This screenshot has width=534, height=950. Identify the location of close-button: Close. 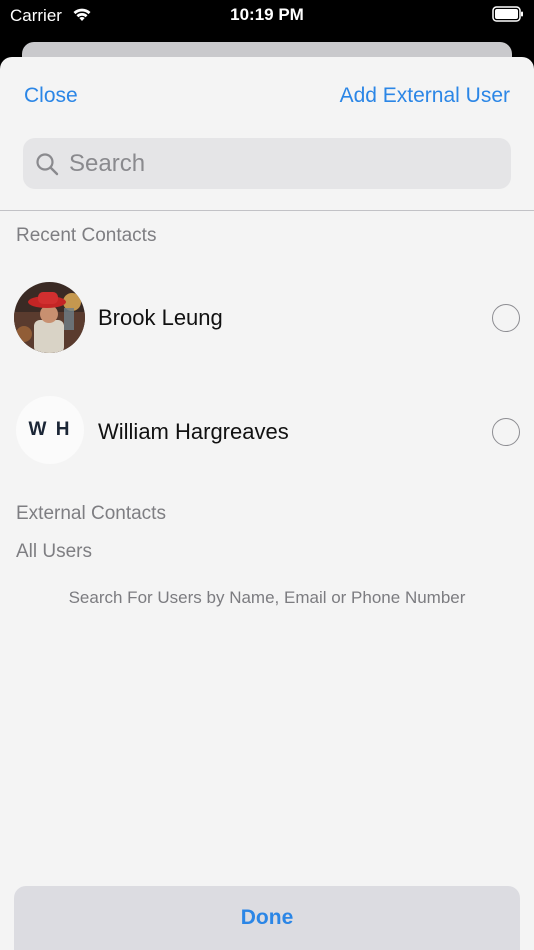
(51, 96).